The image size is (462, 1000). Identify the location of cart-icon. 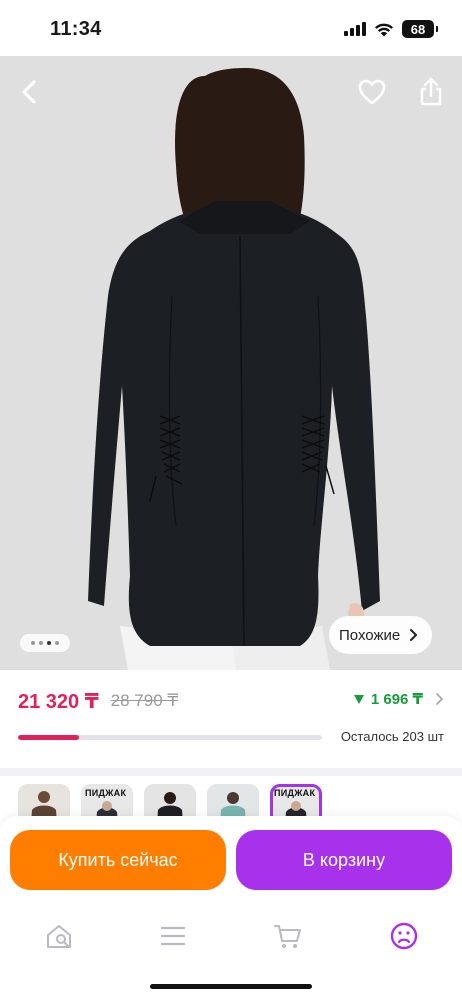
(287, 936).